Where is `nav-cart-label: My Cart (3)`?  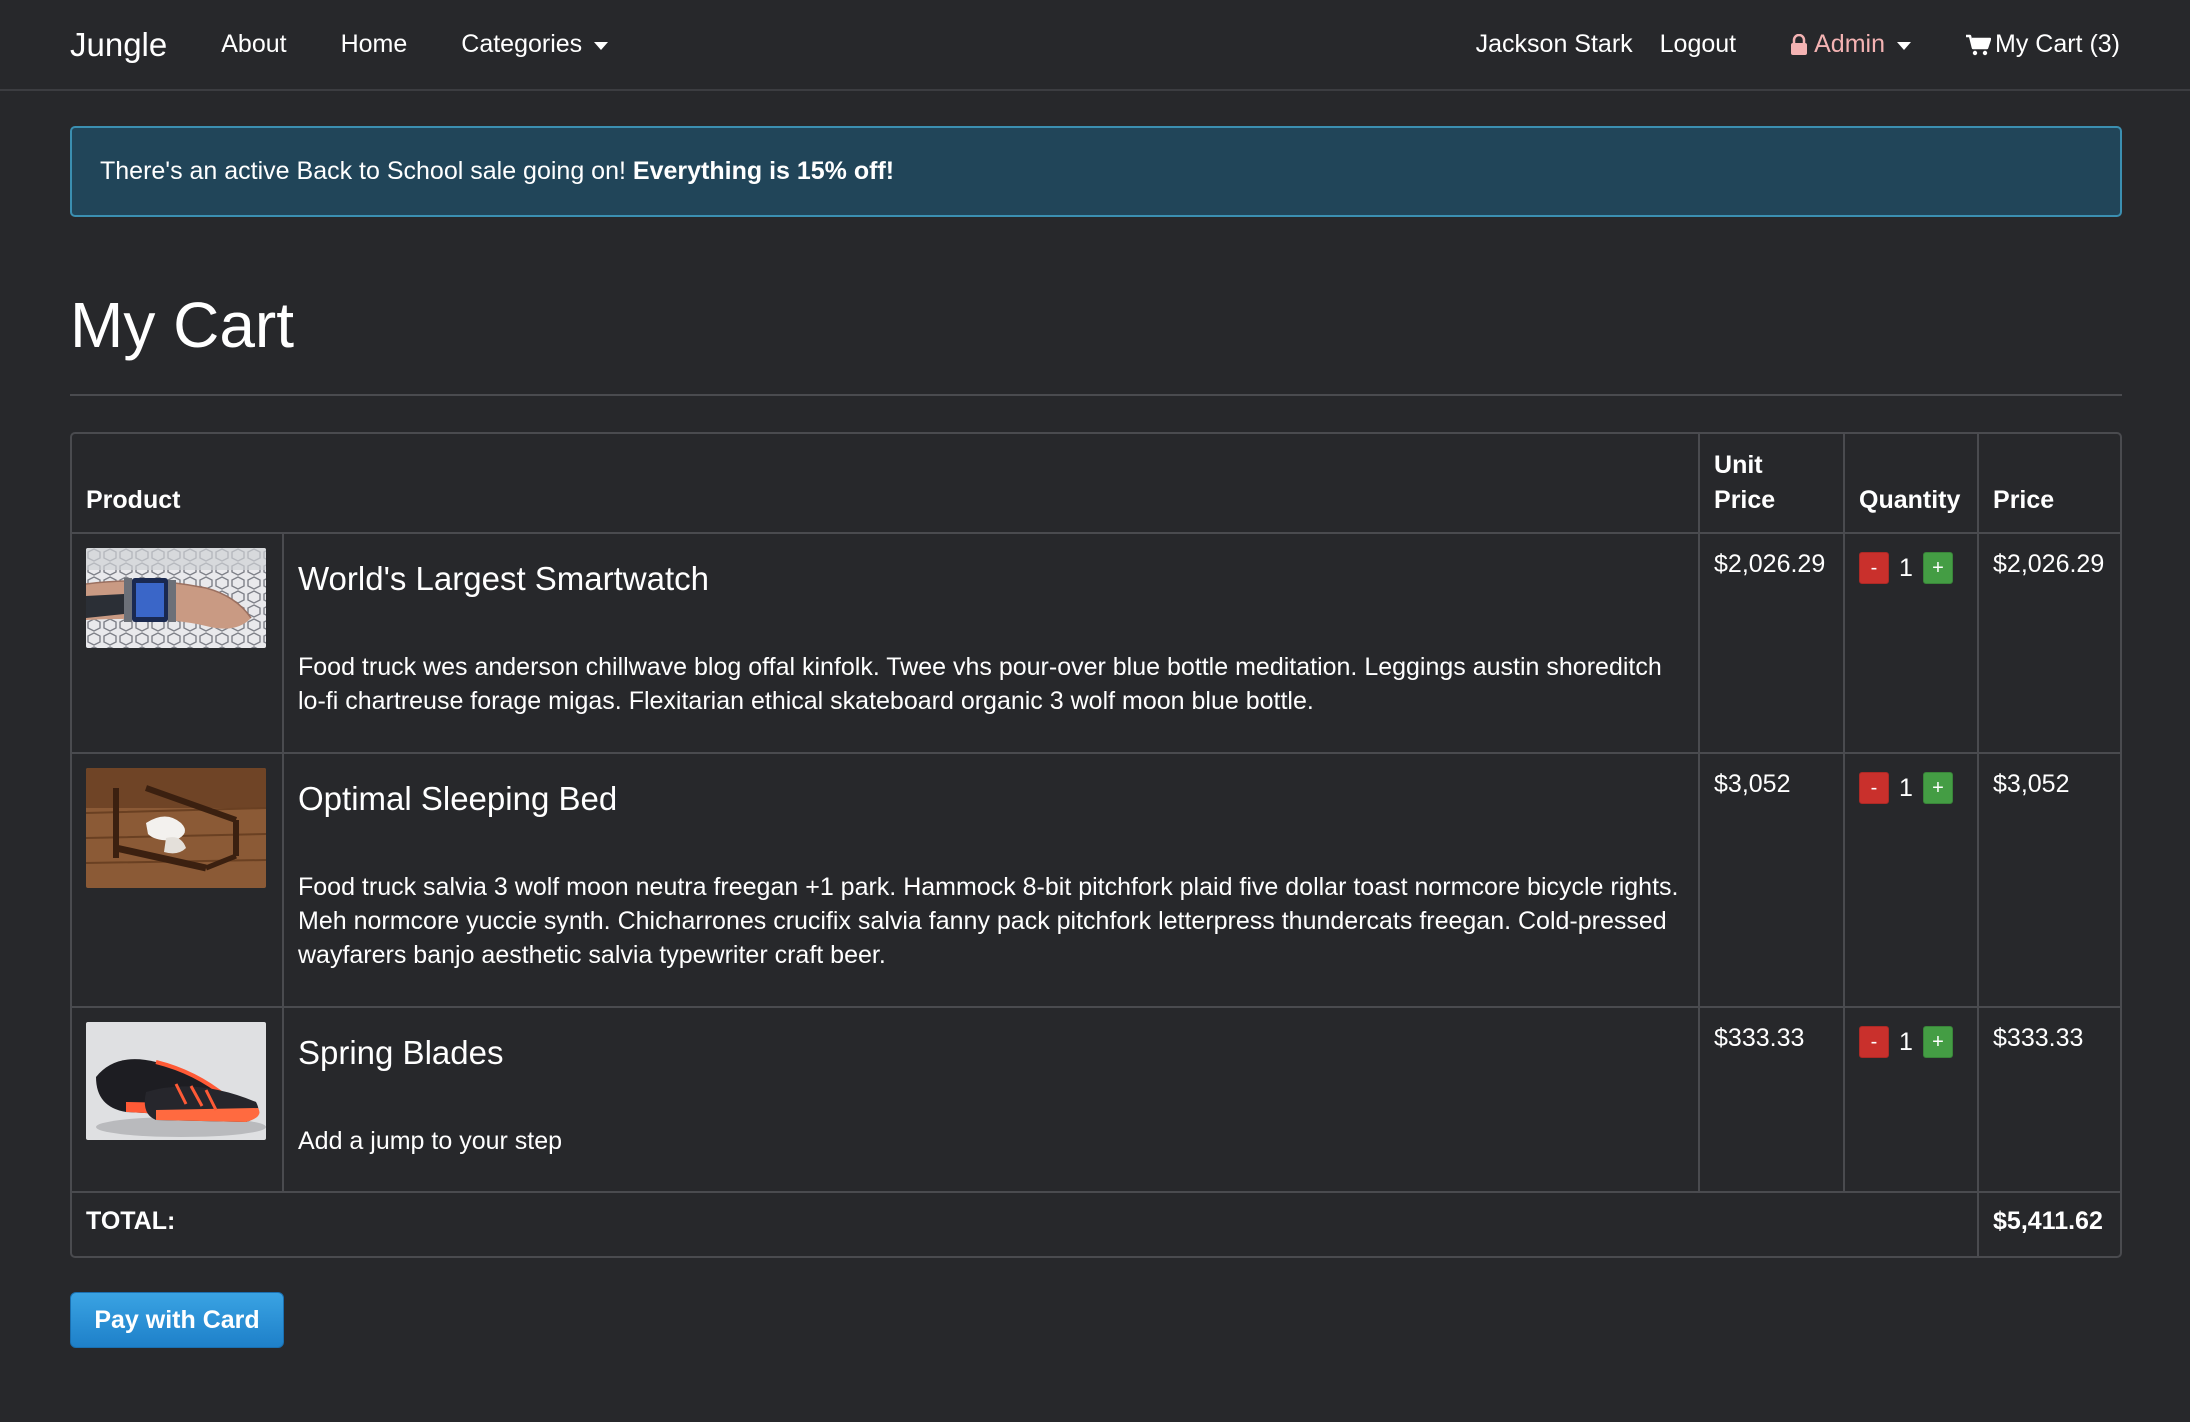 nav-cart-label: My Cart (3) is located at coordinates (2057, 44).